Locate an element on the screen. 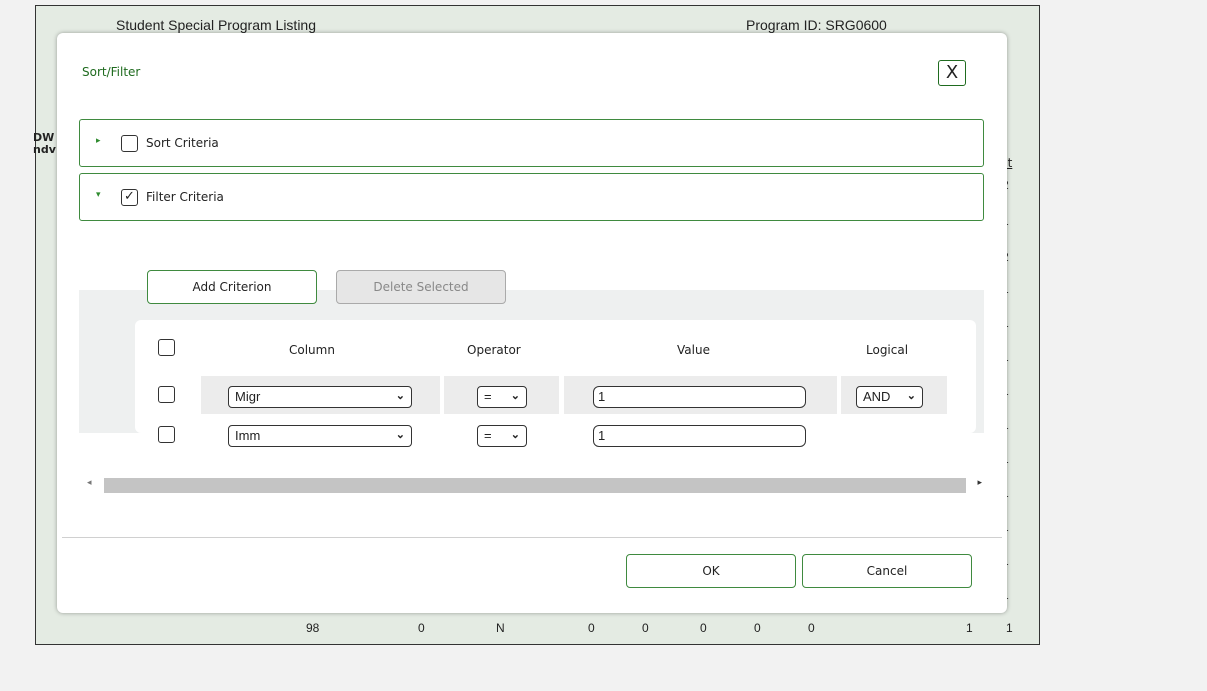 The width and height of the screenshot is (1207, 691). close-button: X is located at coordinates (952, 73).